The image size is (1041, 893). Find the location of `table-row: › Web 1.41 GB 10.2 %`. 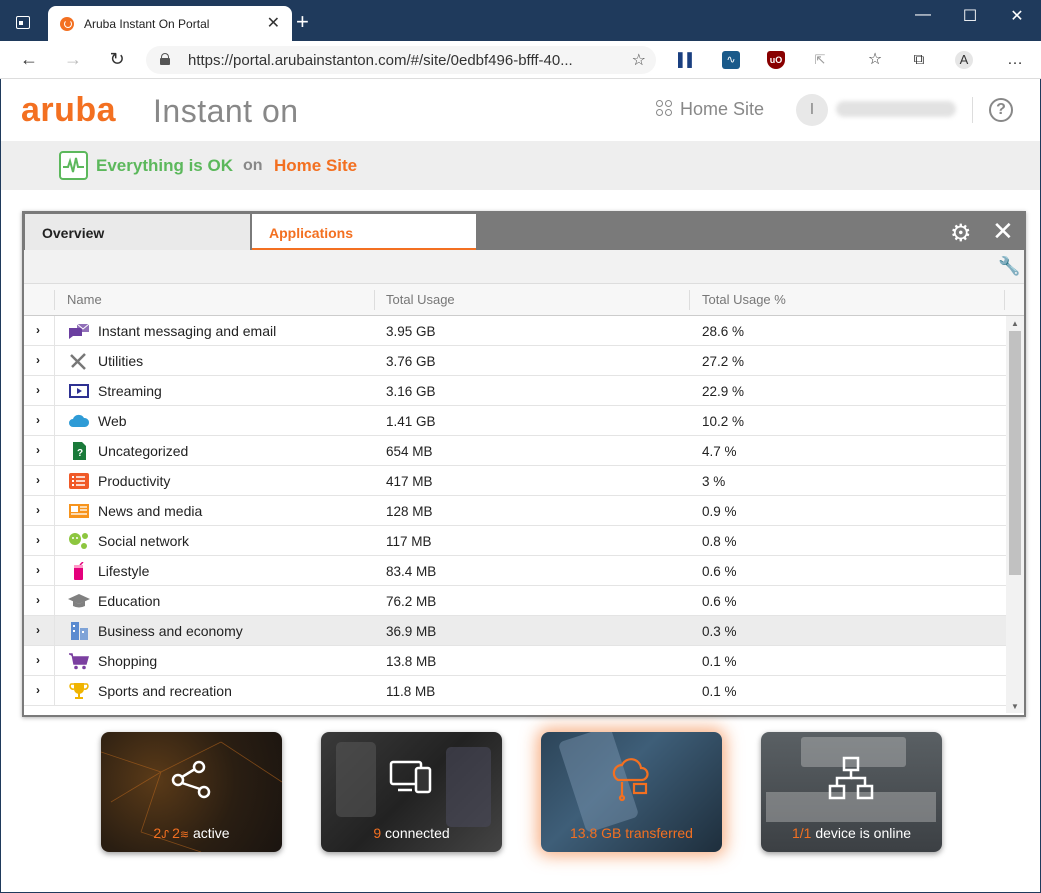

table-row: › Web 1.41 GB 10.2 % is located at coordinates (515, 421).